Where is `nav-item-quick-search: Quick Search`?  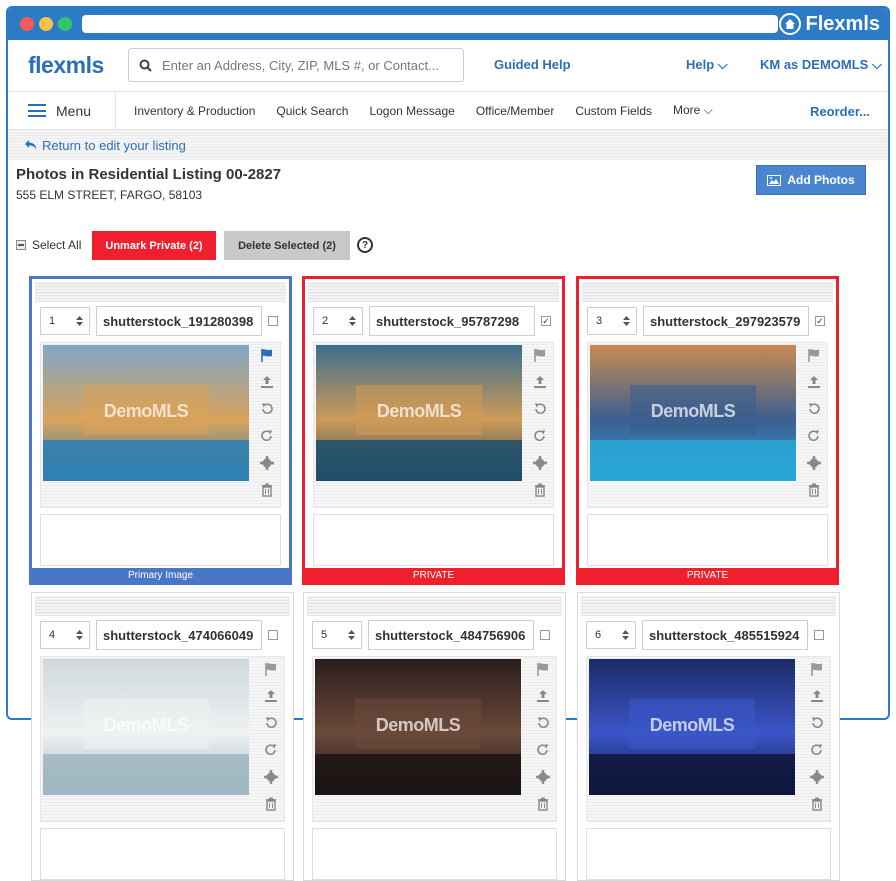 nav-item-quick-search: Quick Search is located at coordinates (312, 111).